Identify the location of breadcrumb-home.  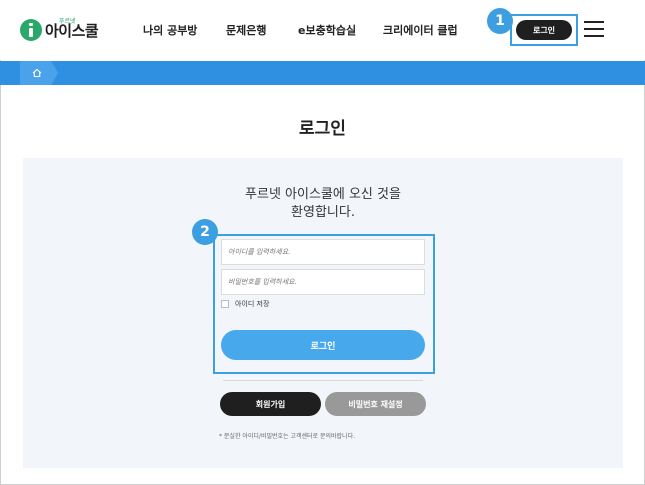
(39, 73).